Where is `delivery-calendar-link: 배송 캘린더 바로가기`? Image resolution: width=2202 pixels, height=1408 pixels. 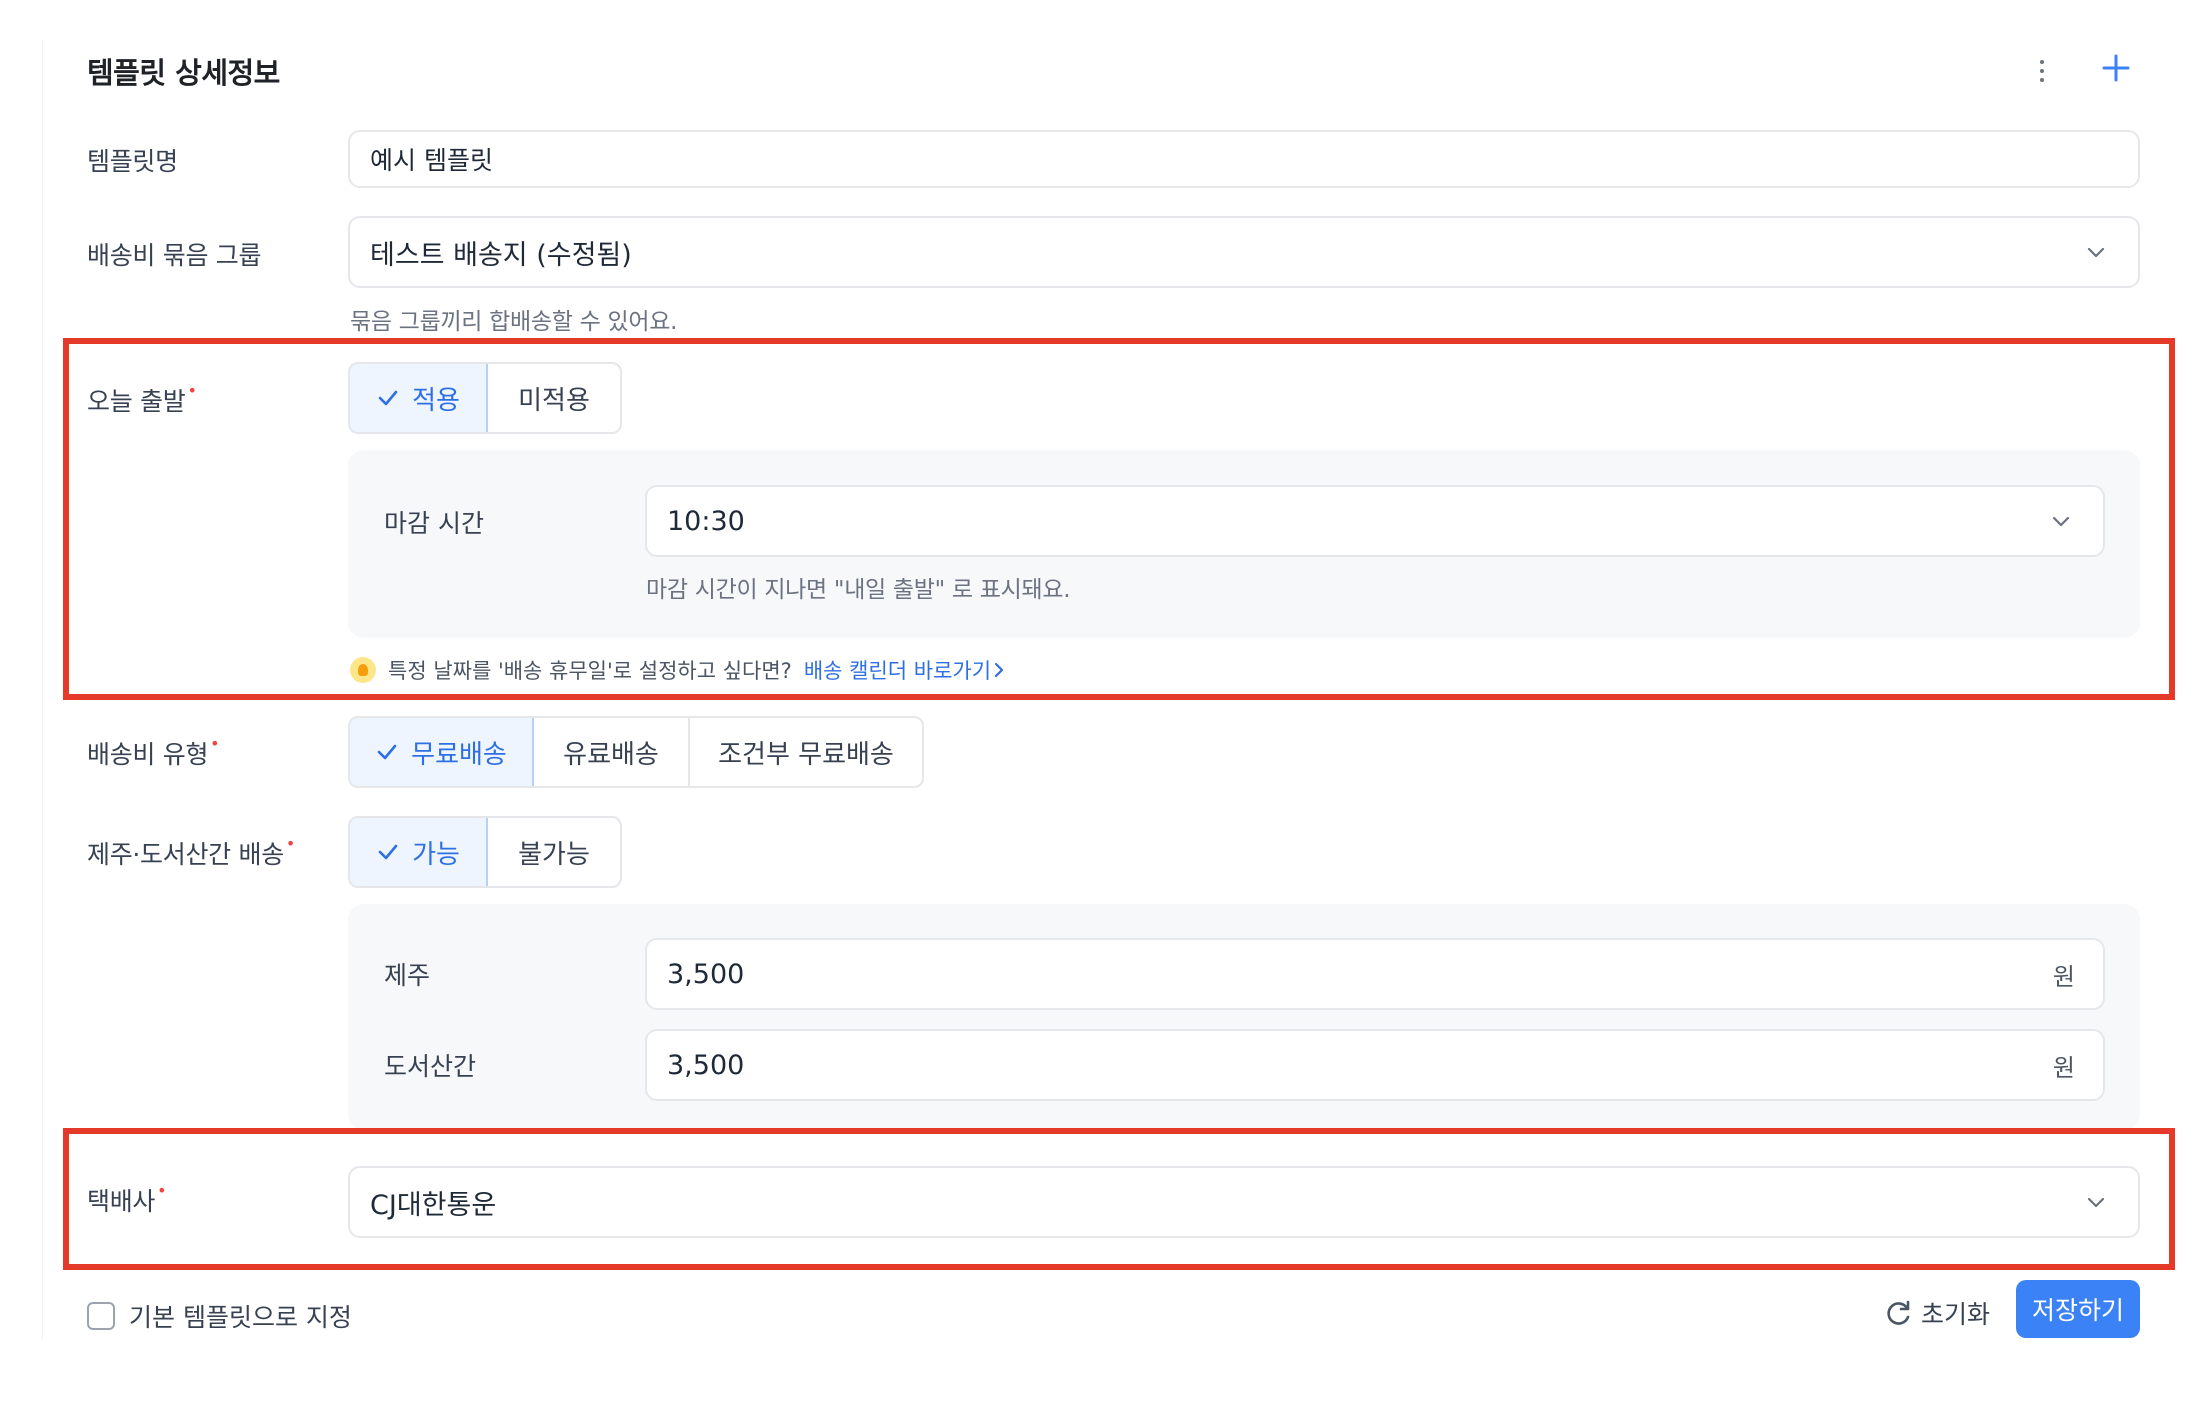 delivery-calendar-link: 배송 캘린더 바로가기 is located at coordinates (905, 670).